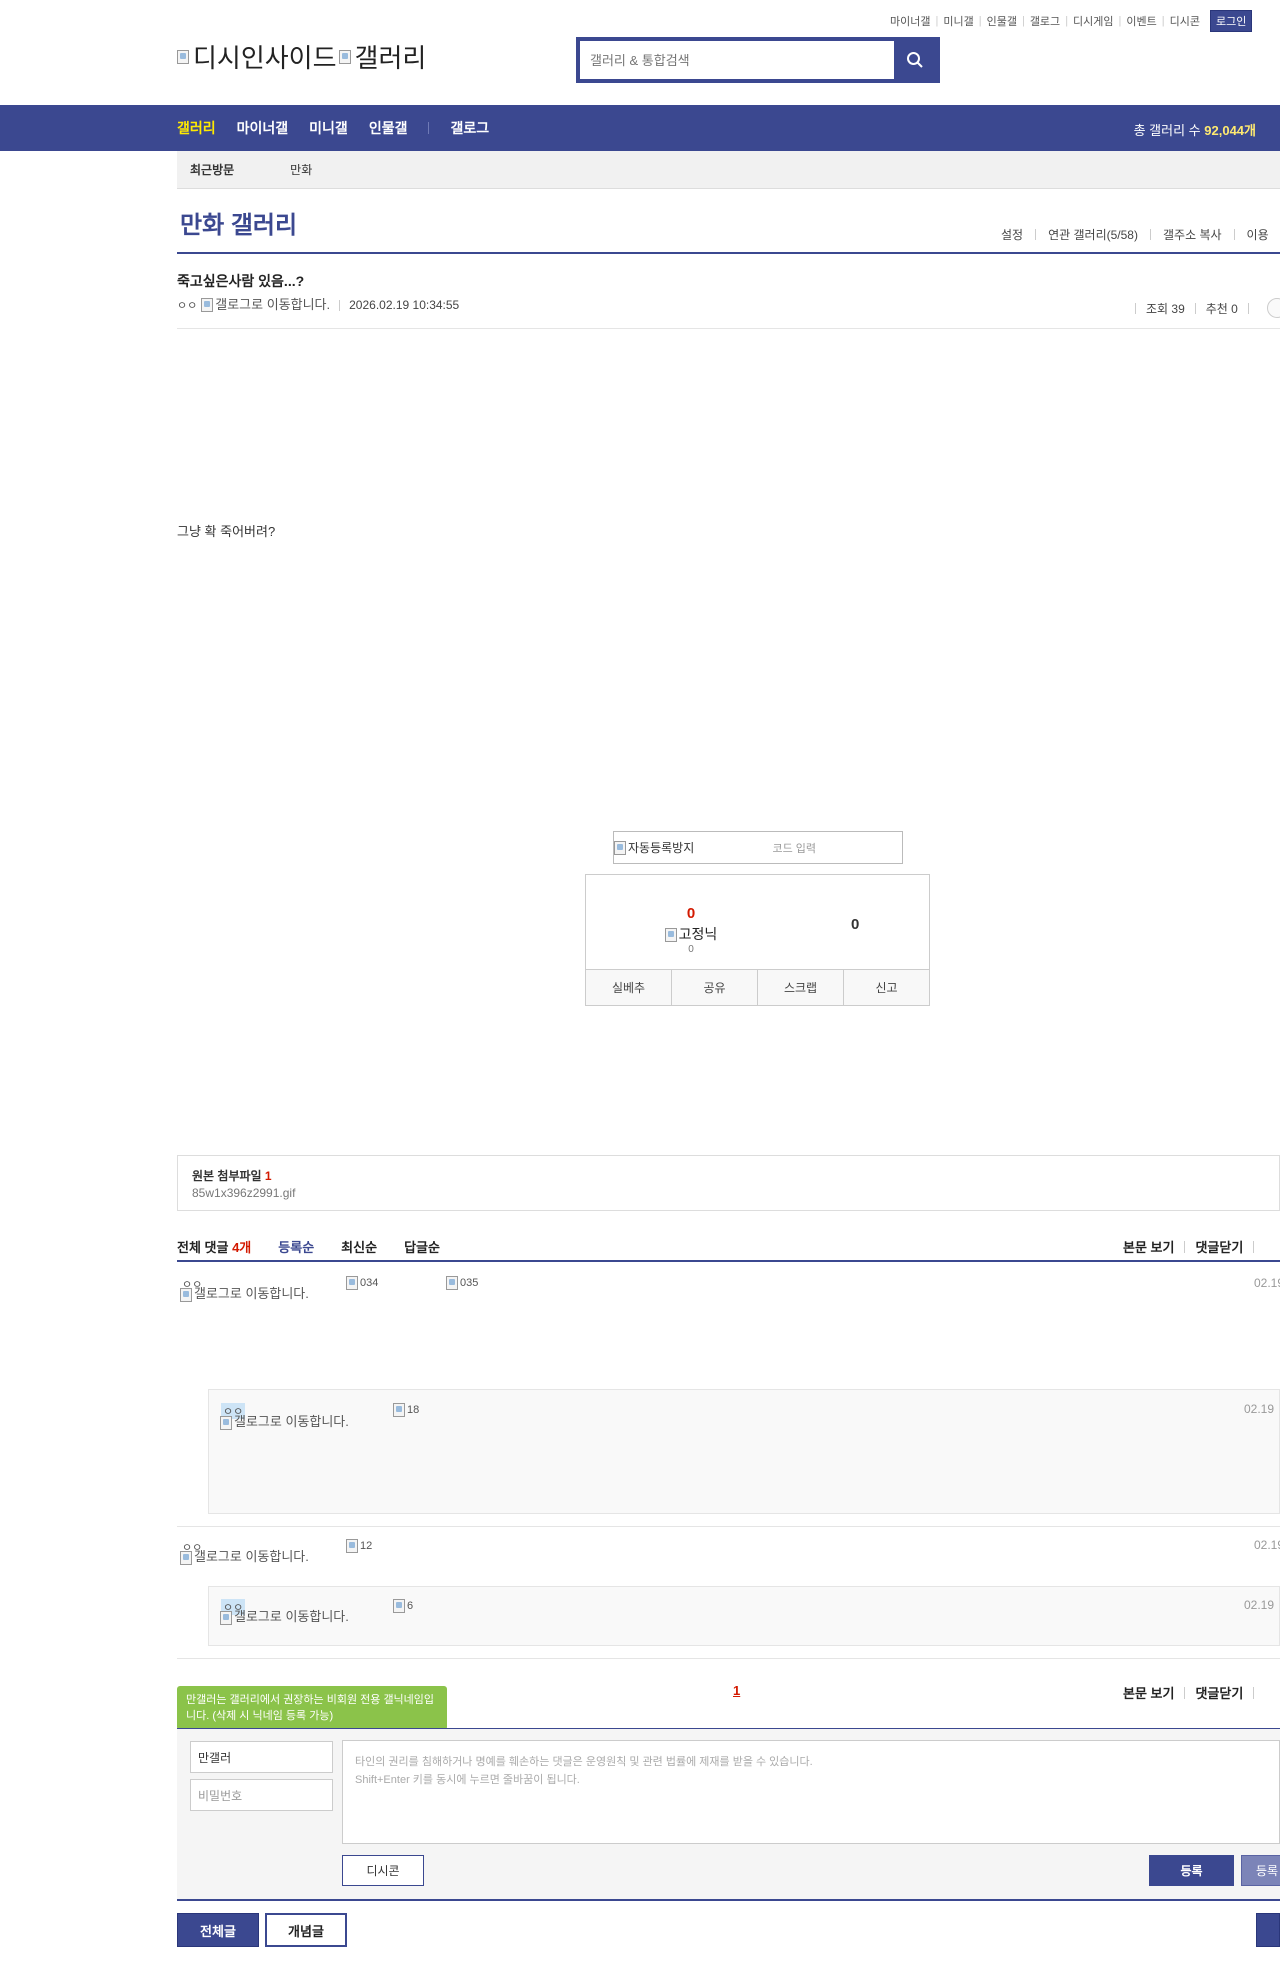 The width and height of the screenshot is (1280, 1973). What do you see at coordinates (383, 1870) in the screenshot?
I see `dccon-button: 디시콘` at bounding box center [383, 1870].